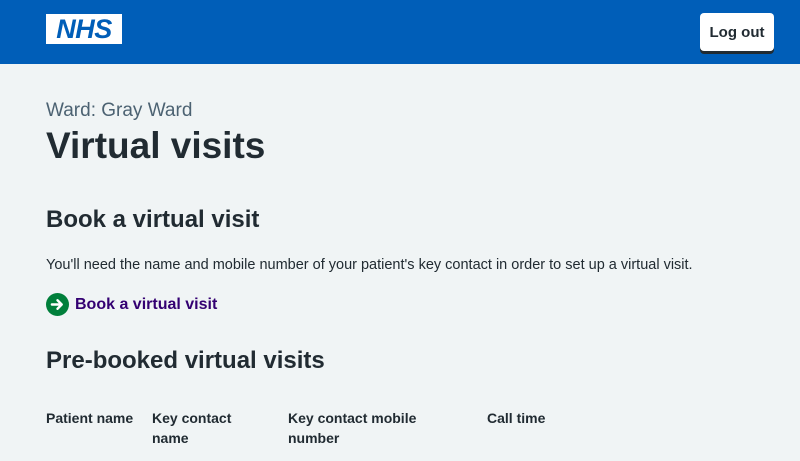 This screenshot has height=461, width=800. I want to click on site-header: NHS Log out, so click(400, 32).